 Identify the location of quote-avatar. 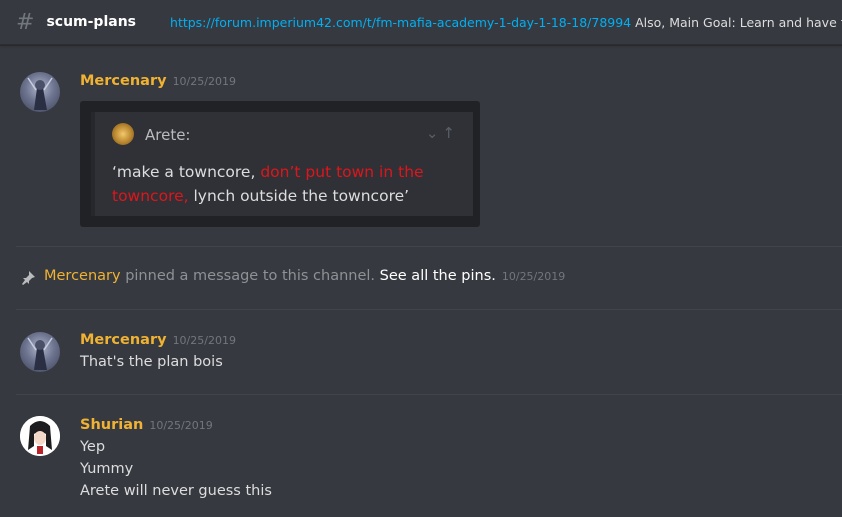
(123, 134).